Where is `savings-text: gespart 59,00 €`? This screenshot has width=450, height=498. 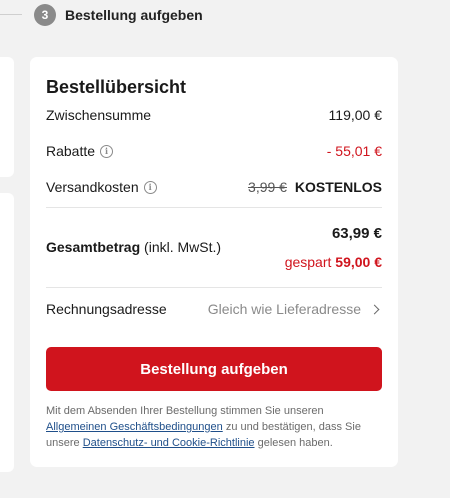 savings-text: gespart 59,00 € is located at coordinates (333, 262).